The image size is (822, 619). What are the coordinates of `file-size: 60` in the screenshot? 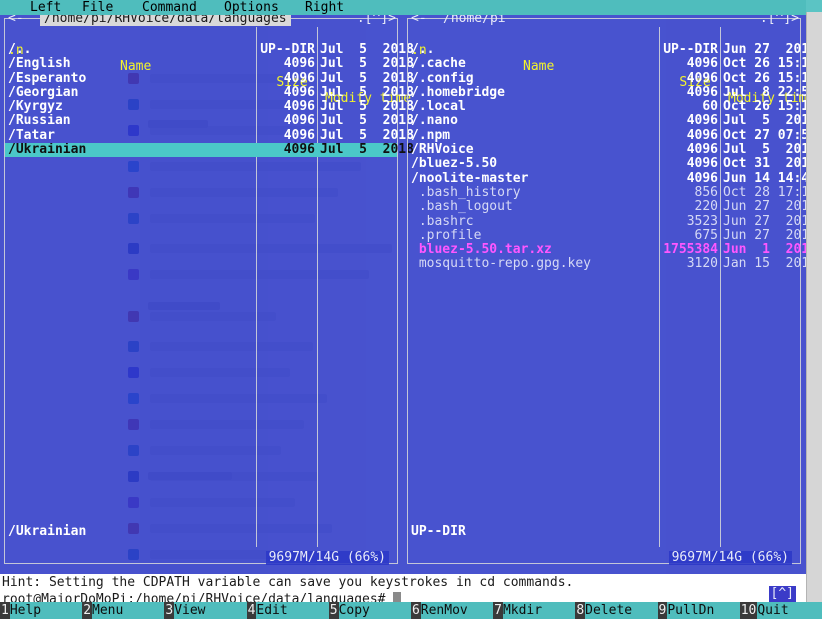 It's located at (710, 107).